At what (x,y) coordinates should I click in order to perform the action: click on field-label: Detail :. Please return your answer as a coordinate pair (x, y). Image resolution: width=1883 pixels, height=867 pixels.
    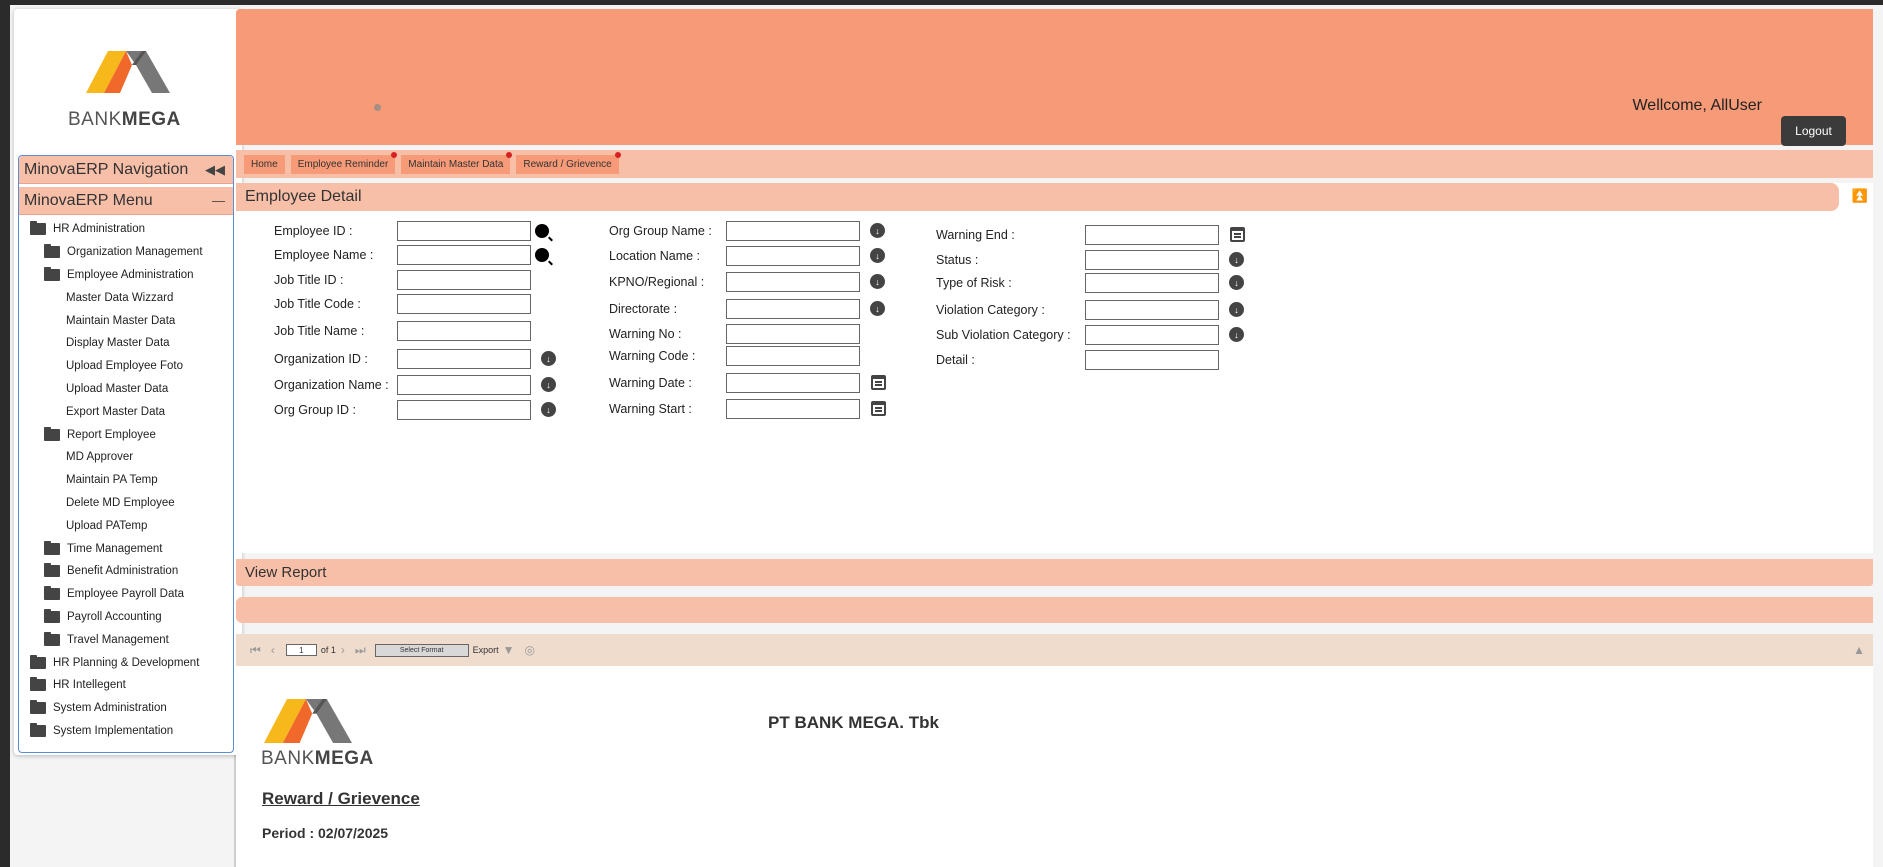
    Looking at the image, I should click on (955, 360).